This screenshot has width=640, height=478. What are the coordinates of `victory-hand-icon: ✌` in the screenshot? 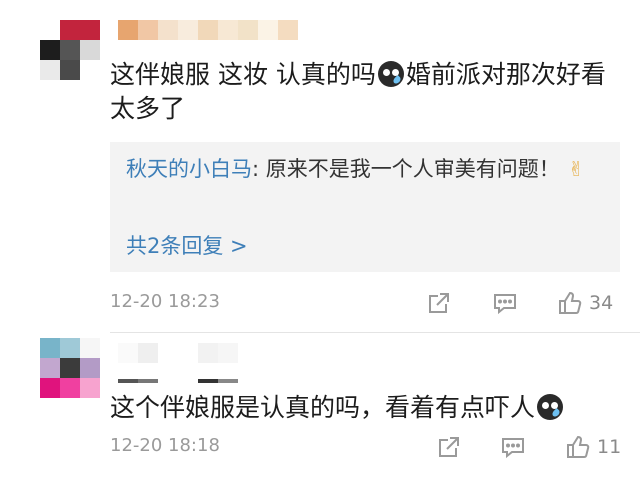 It's located at (576, 169).